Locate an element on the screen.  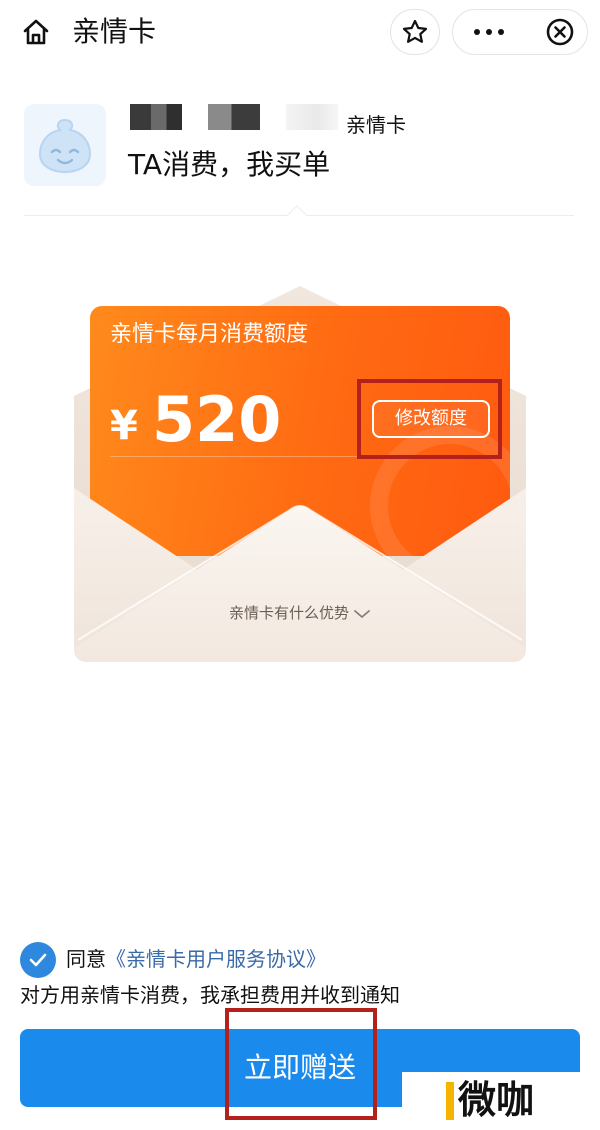
favorite-button is located at coordinates (415, 32).